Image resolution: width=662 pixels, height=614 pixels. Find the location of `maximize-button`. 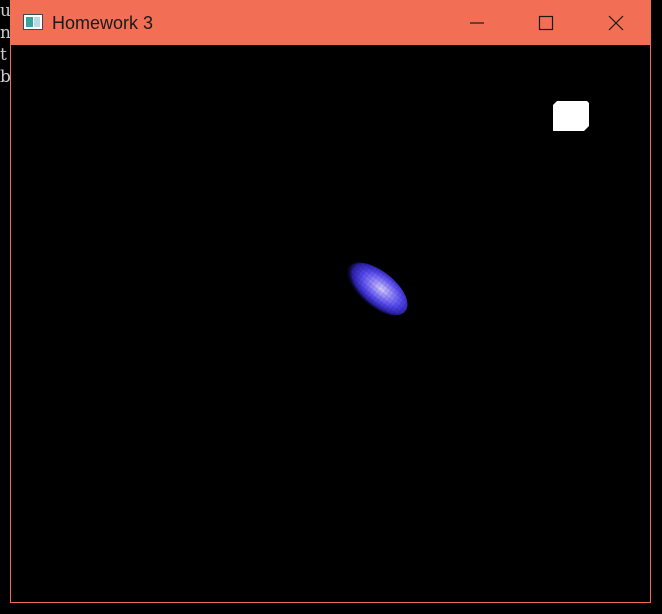

maximize-button is located at coordinates (546, 23).